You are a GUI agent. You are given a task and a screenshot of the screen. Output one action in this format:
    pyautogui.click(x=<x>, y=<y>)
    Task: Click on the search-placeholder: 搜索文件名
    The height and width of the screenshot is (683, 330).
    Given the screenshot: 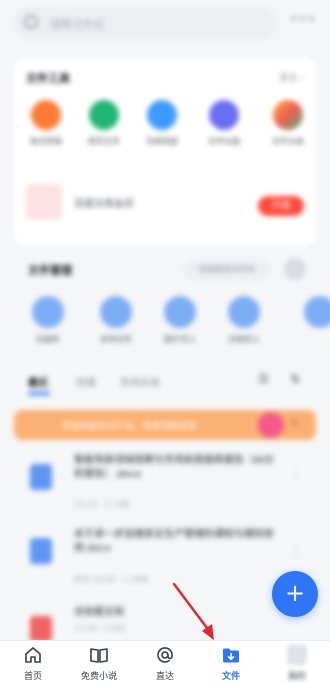 What is the action you would take?
    pyautogui.click(x=77, y=24)
    